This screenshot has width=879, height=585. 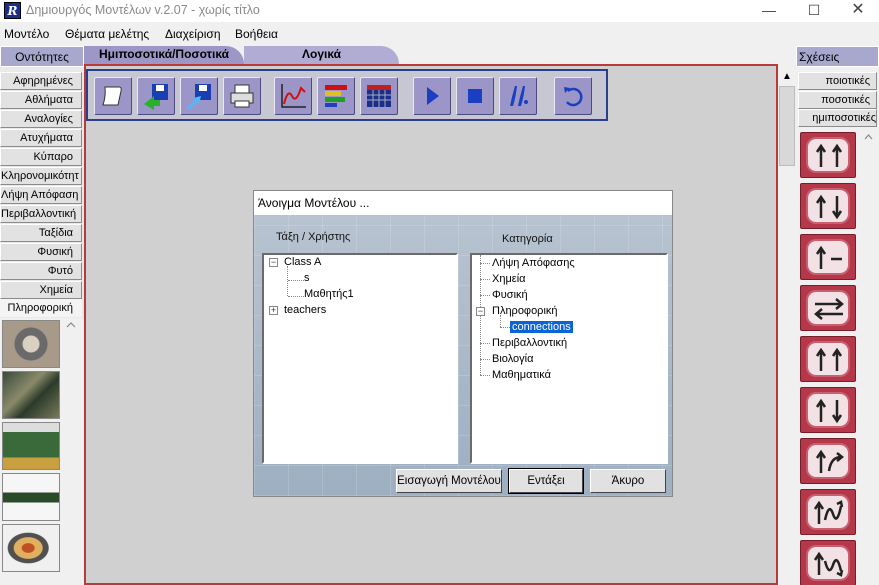 I want to click on save-model-button, so click(x=199, y=96).